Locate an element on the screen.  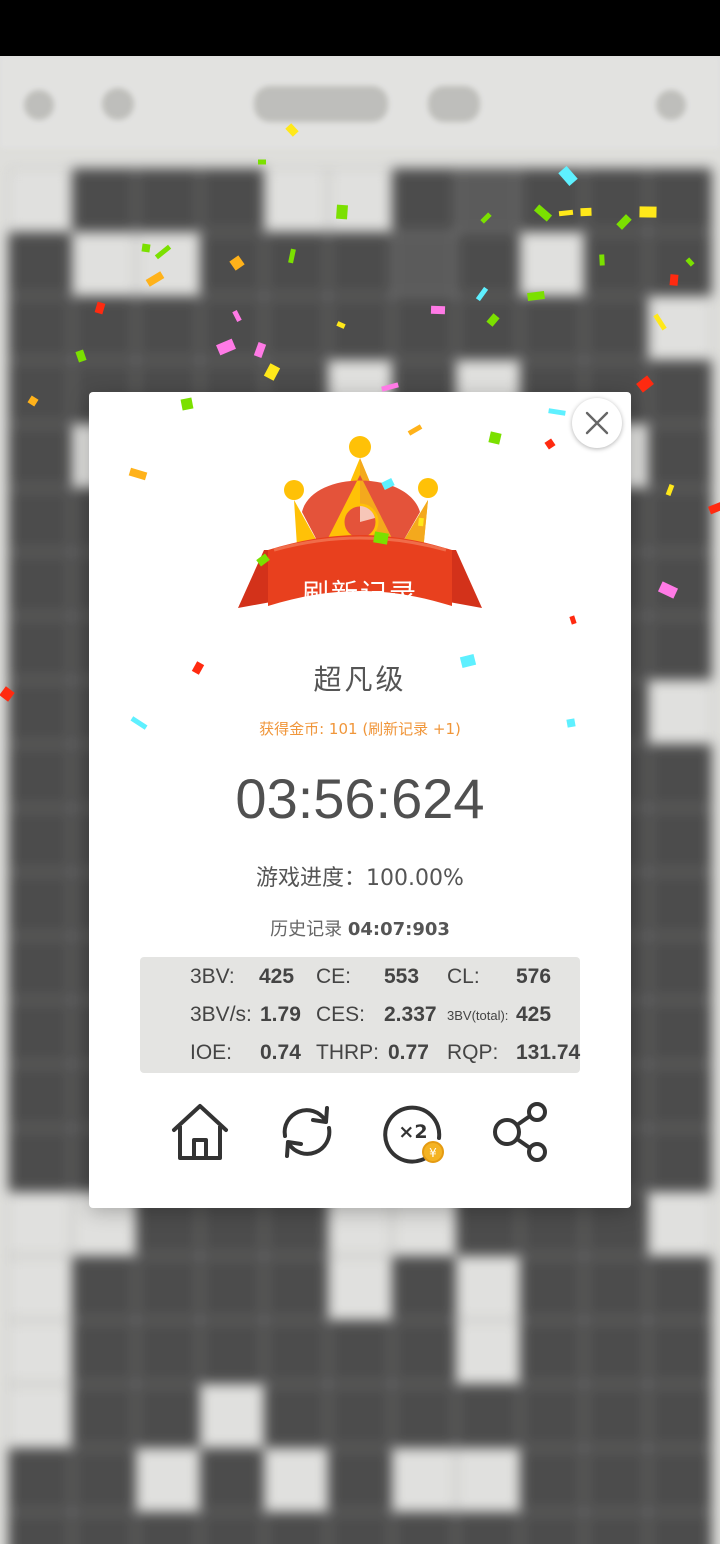
stat-ce-label: CE: is located at coordinates (334, 976).